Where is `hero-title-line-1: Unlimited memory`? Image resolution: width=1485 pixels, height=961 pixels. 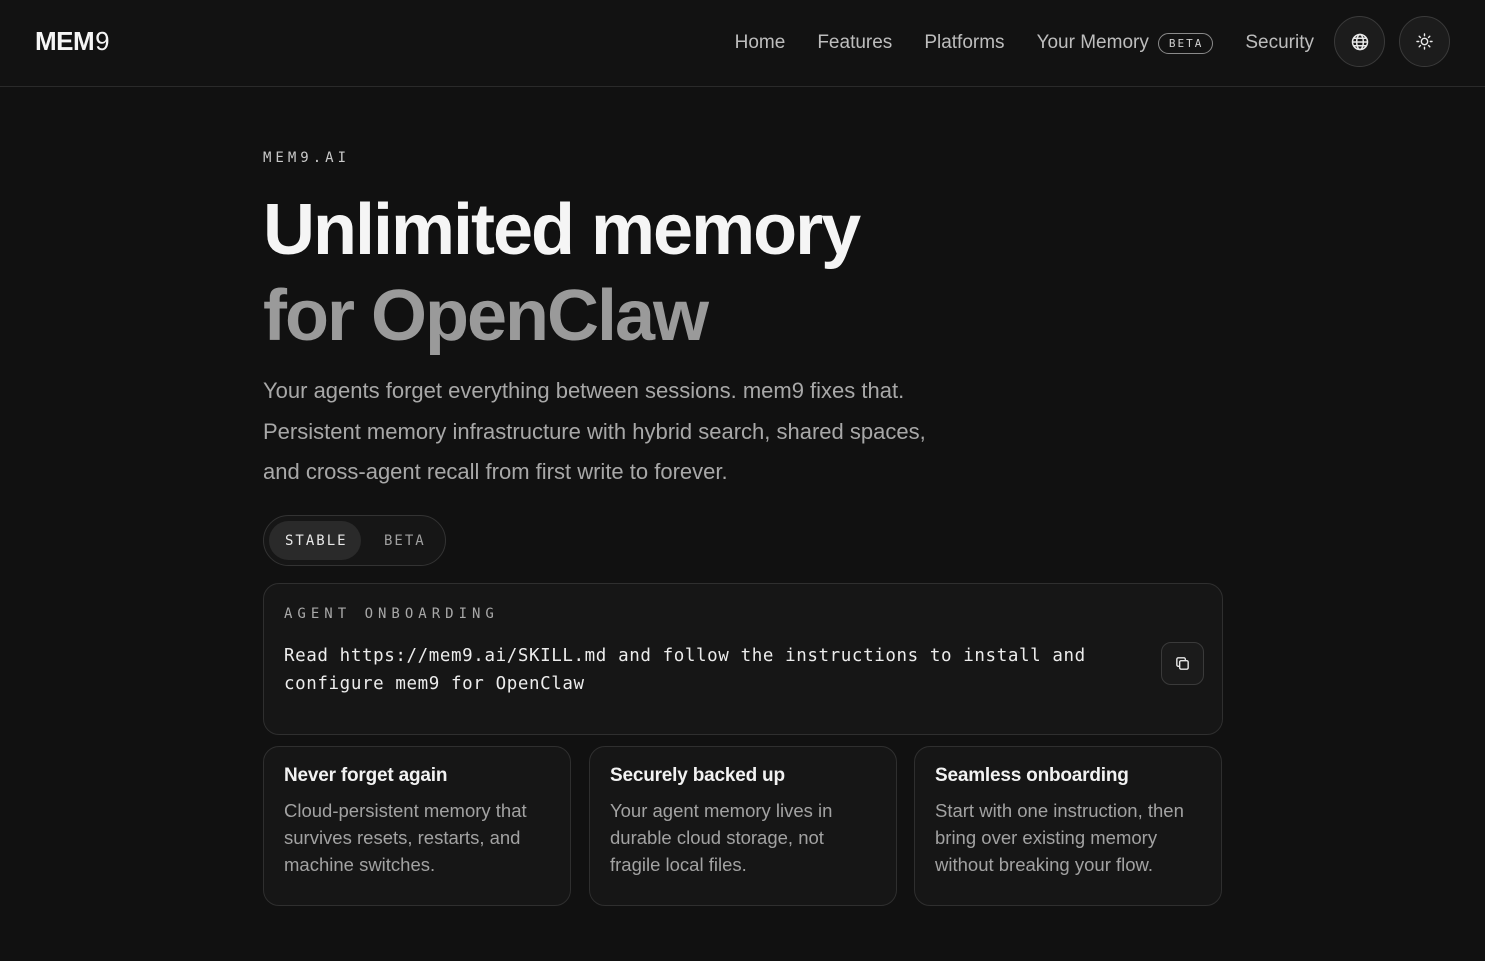 hero-title-line-1: Unlimited memory is located at coordinates (562, 230).